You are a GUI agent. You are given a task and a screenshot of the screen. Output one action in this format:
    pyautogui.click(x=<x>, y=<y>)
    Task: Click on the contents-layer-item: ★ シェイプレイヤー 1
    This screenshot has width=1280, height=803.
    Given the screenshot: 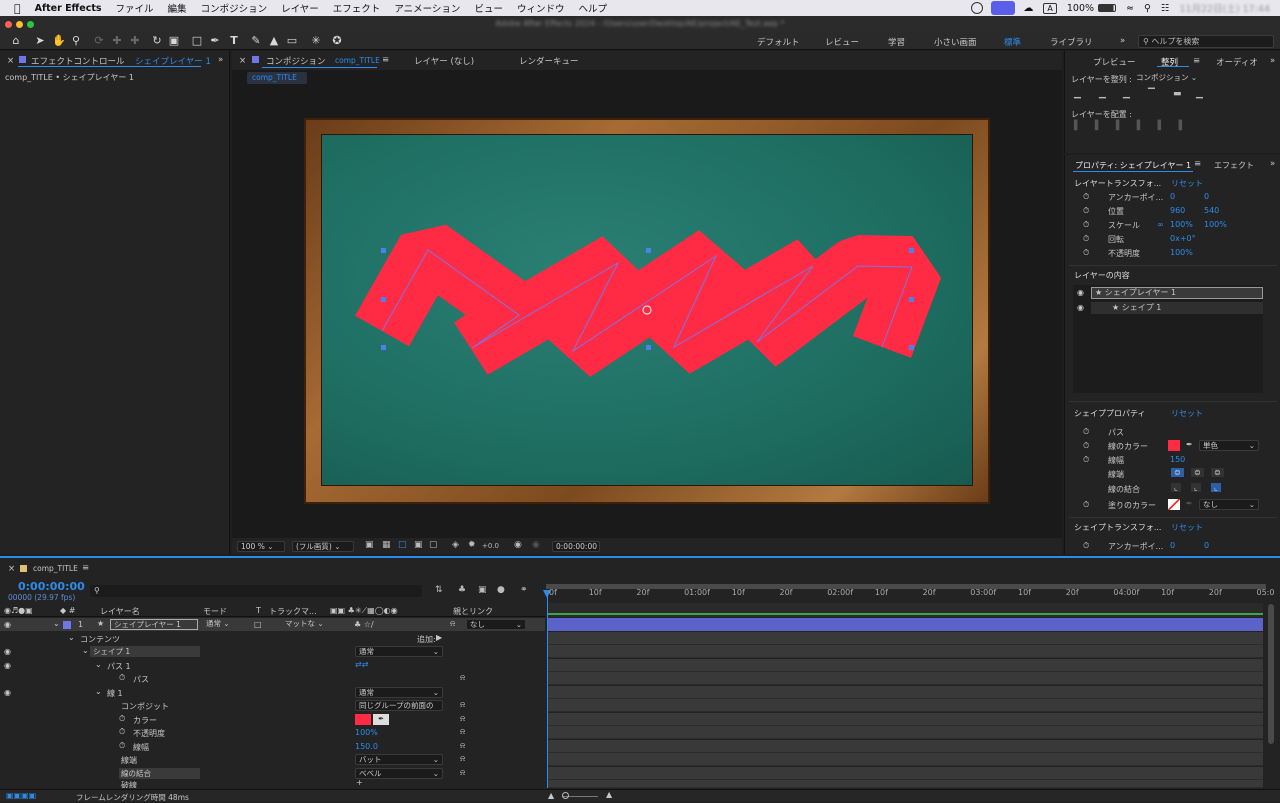 What is the action you would take?
    pyautogui.click(x=1177, y=293)
    